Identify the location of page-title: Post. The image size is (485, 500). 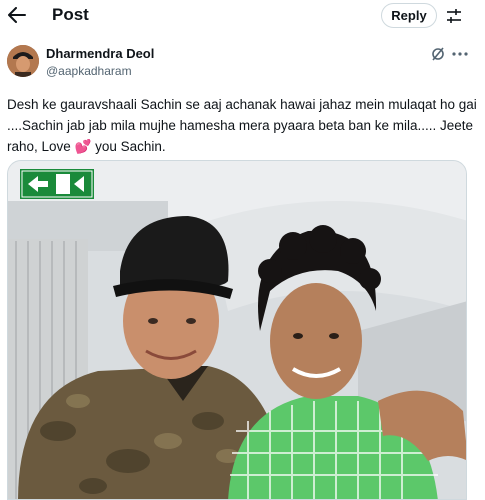
(70, 14).